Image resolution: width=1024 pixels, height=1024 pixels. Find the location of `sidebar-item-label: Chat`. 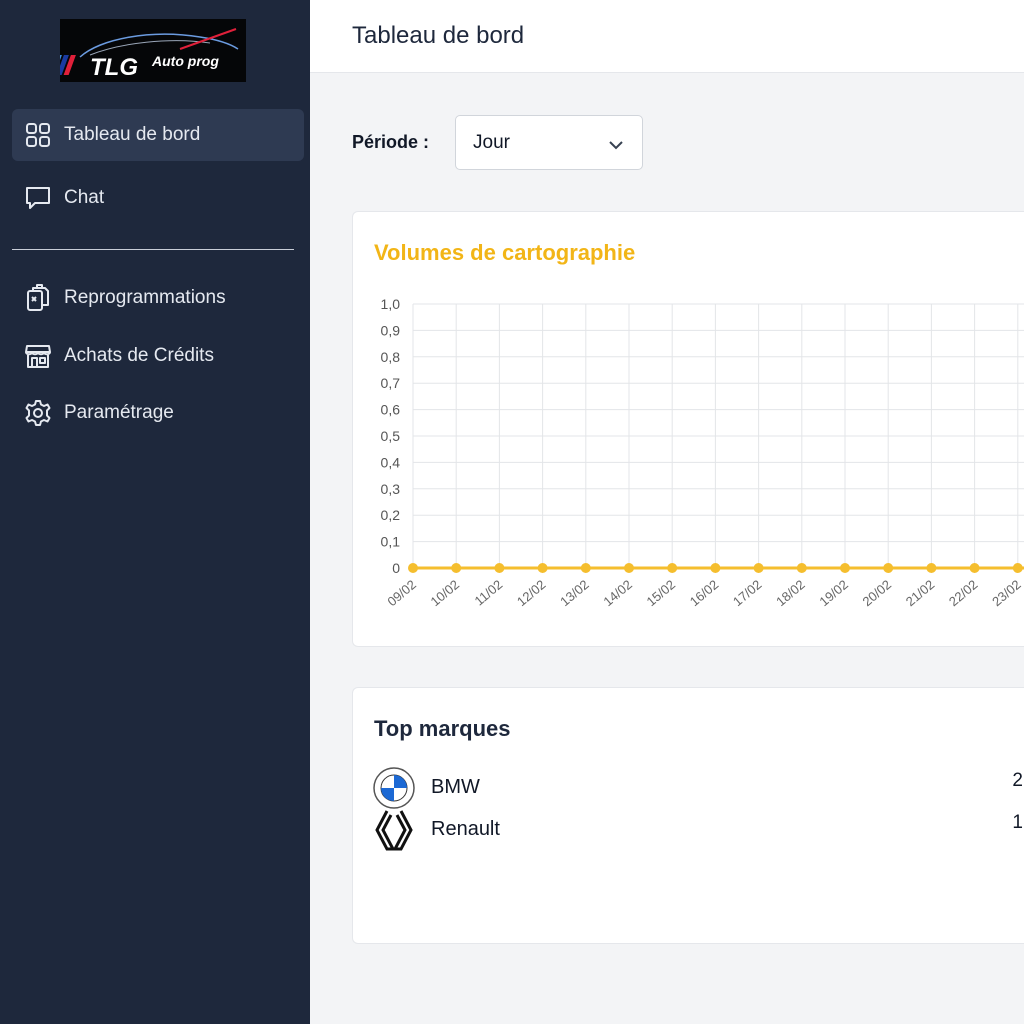

sidebar-item-label: Chat is located at coordinates (84, 197).